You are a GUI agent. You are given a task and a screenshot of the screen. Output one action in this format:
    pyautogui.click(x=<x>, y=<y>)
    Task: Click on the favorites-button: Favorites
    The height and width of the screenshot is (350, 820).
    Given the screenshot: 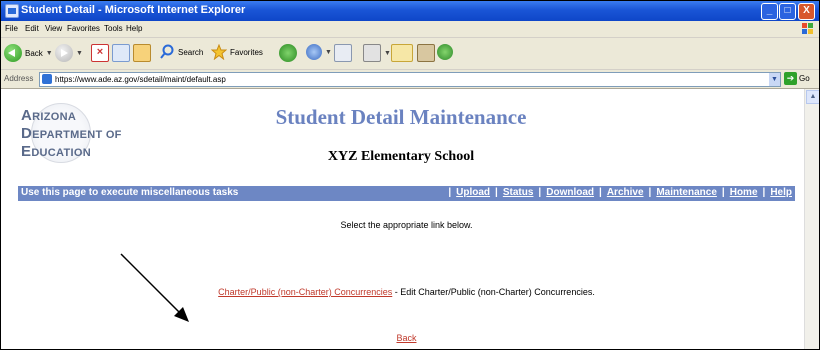 What is the action you would take?
    pyautogui.click(x=237, y=52)
    